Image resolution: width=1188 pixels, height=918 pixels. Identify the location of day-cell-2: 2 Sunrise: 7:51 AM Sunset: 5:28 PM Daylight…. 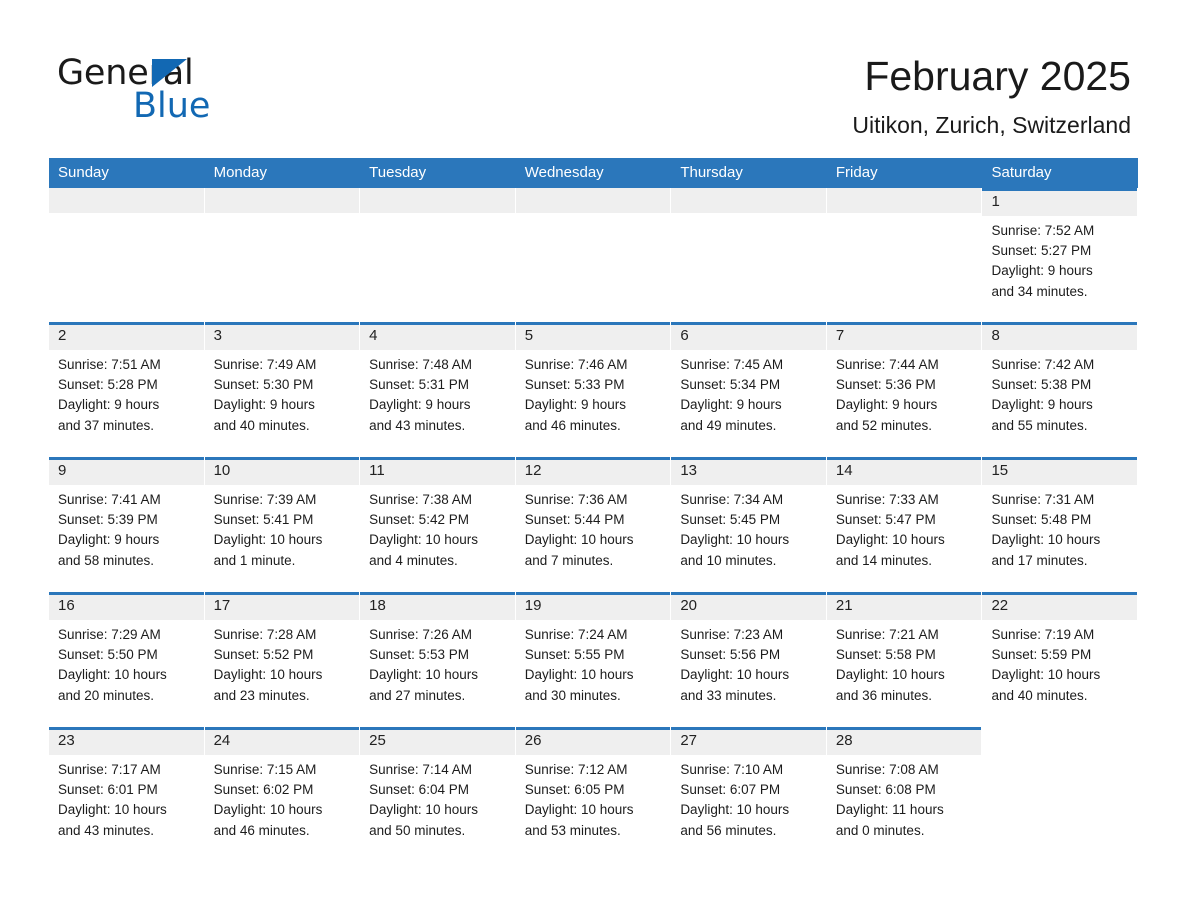
(127, 389).